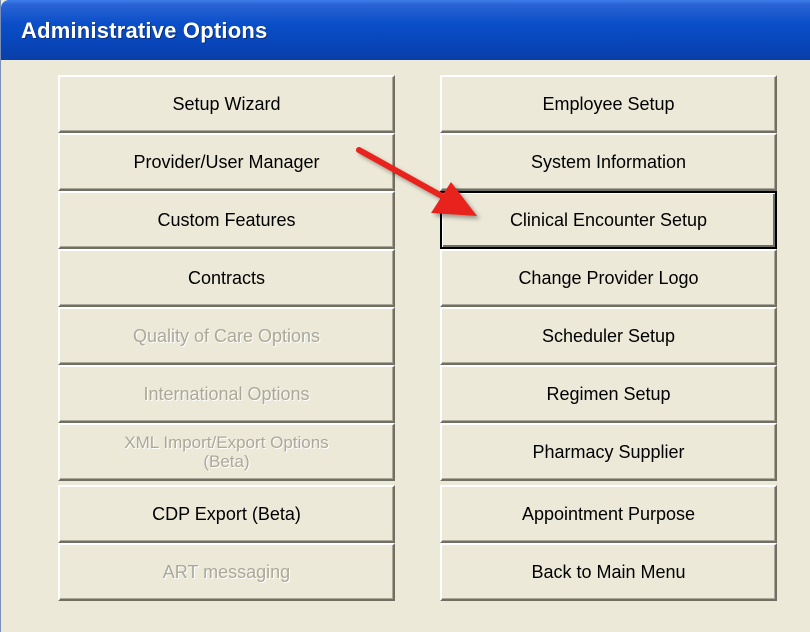 Image resolution: width=810 pixels, height=632 pixels. I want to click on clinical-encounter-setup-button: Clinical Encounter Setup, so click(608, 220).